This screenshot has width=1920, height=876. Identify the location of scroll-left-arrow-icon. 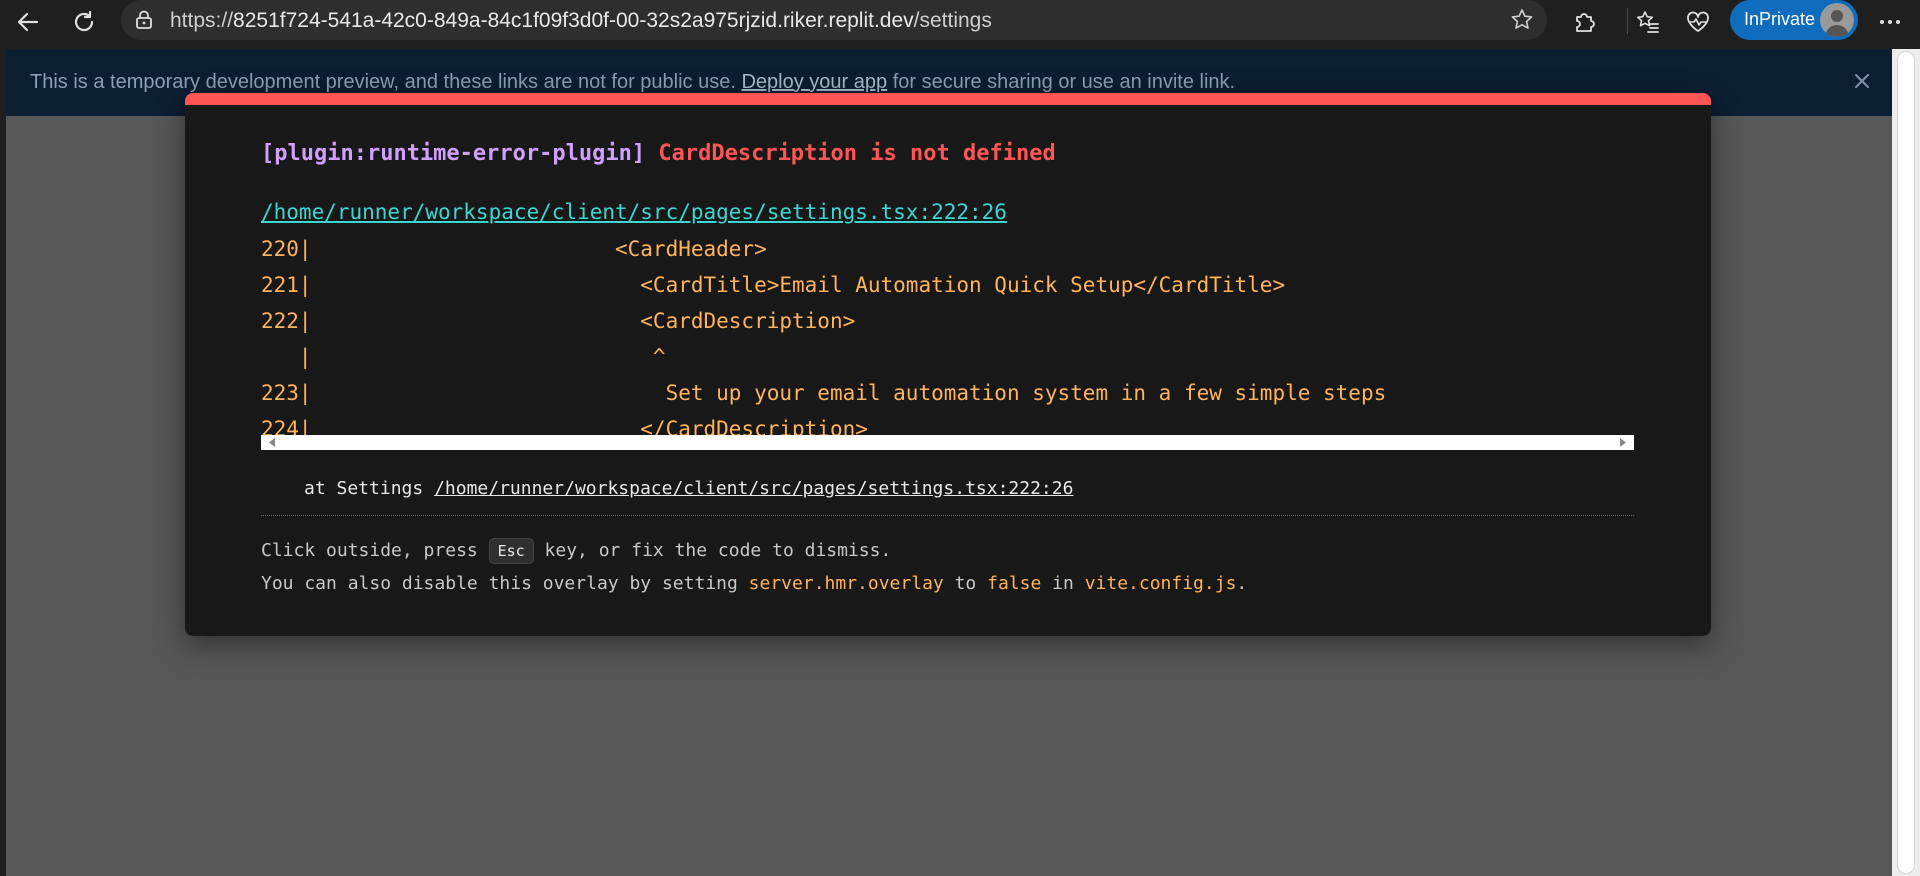
(273, 442).